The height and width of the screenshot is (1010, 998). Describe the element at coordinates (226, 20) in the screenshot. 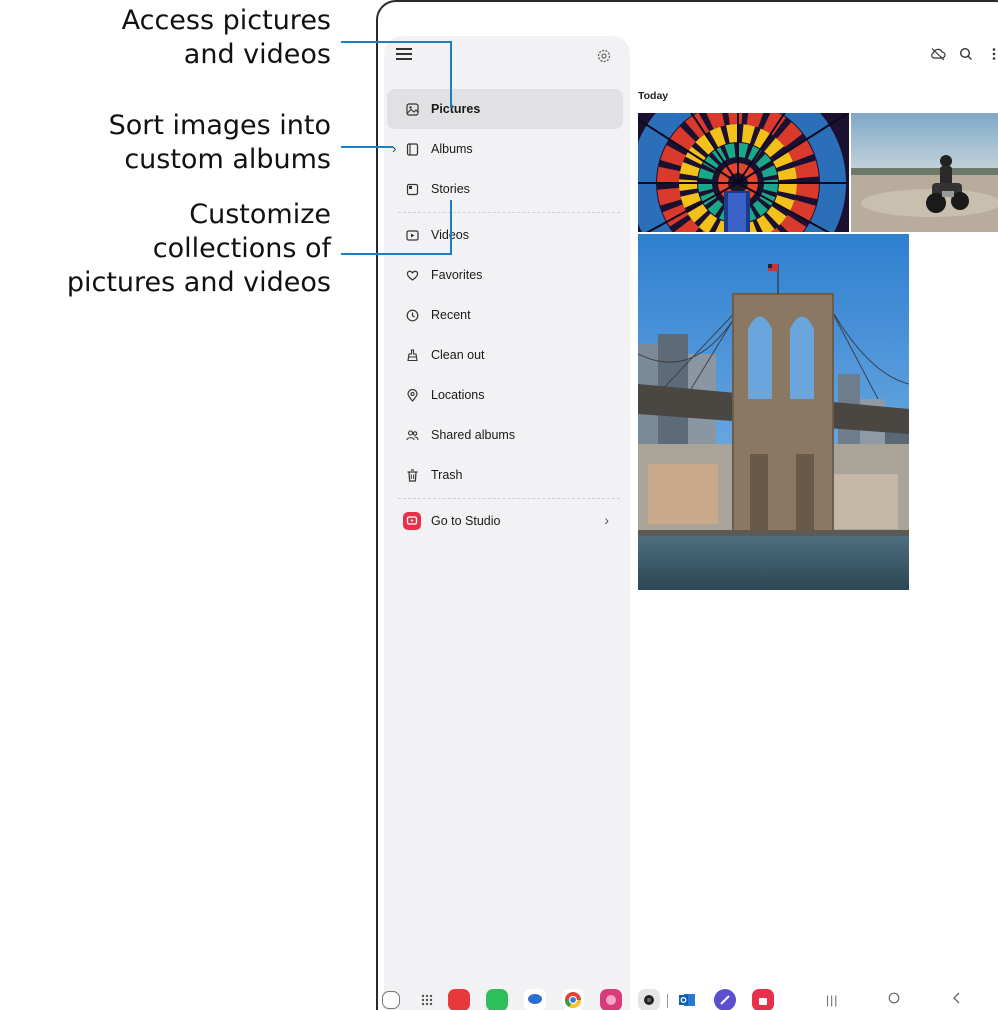

I see `callout-line: Access pictures` at that location.